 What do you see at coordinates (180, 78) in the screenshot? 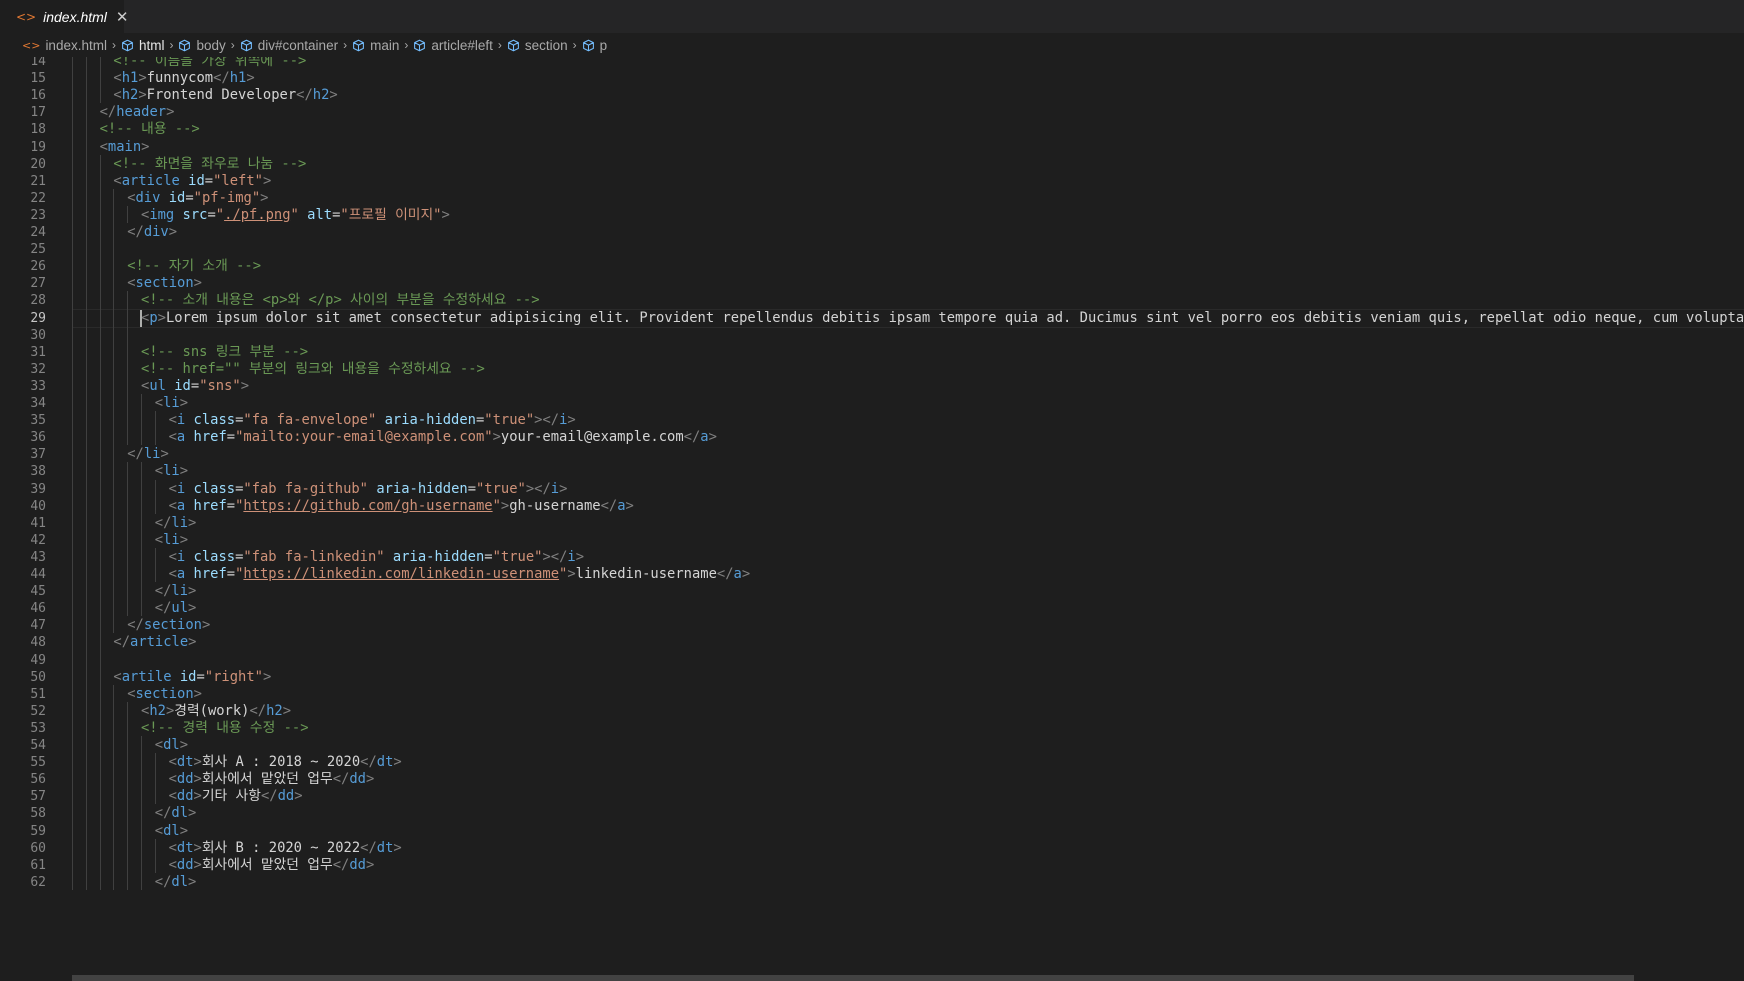
I see `code-token: funnycom` at bounding box center [180, 78].